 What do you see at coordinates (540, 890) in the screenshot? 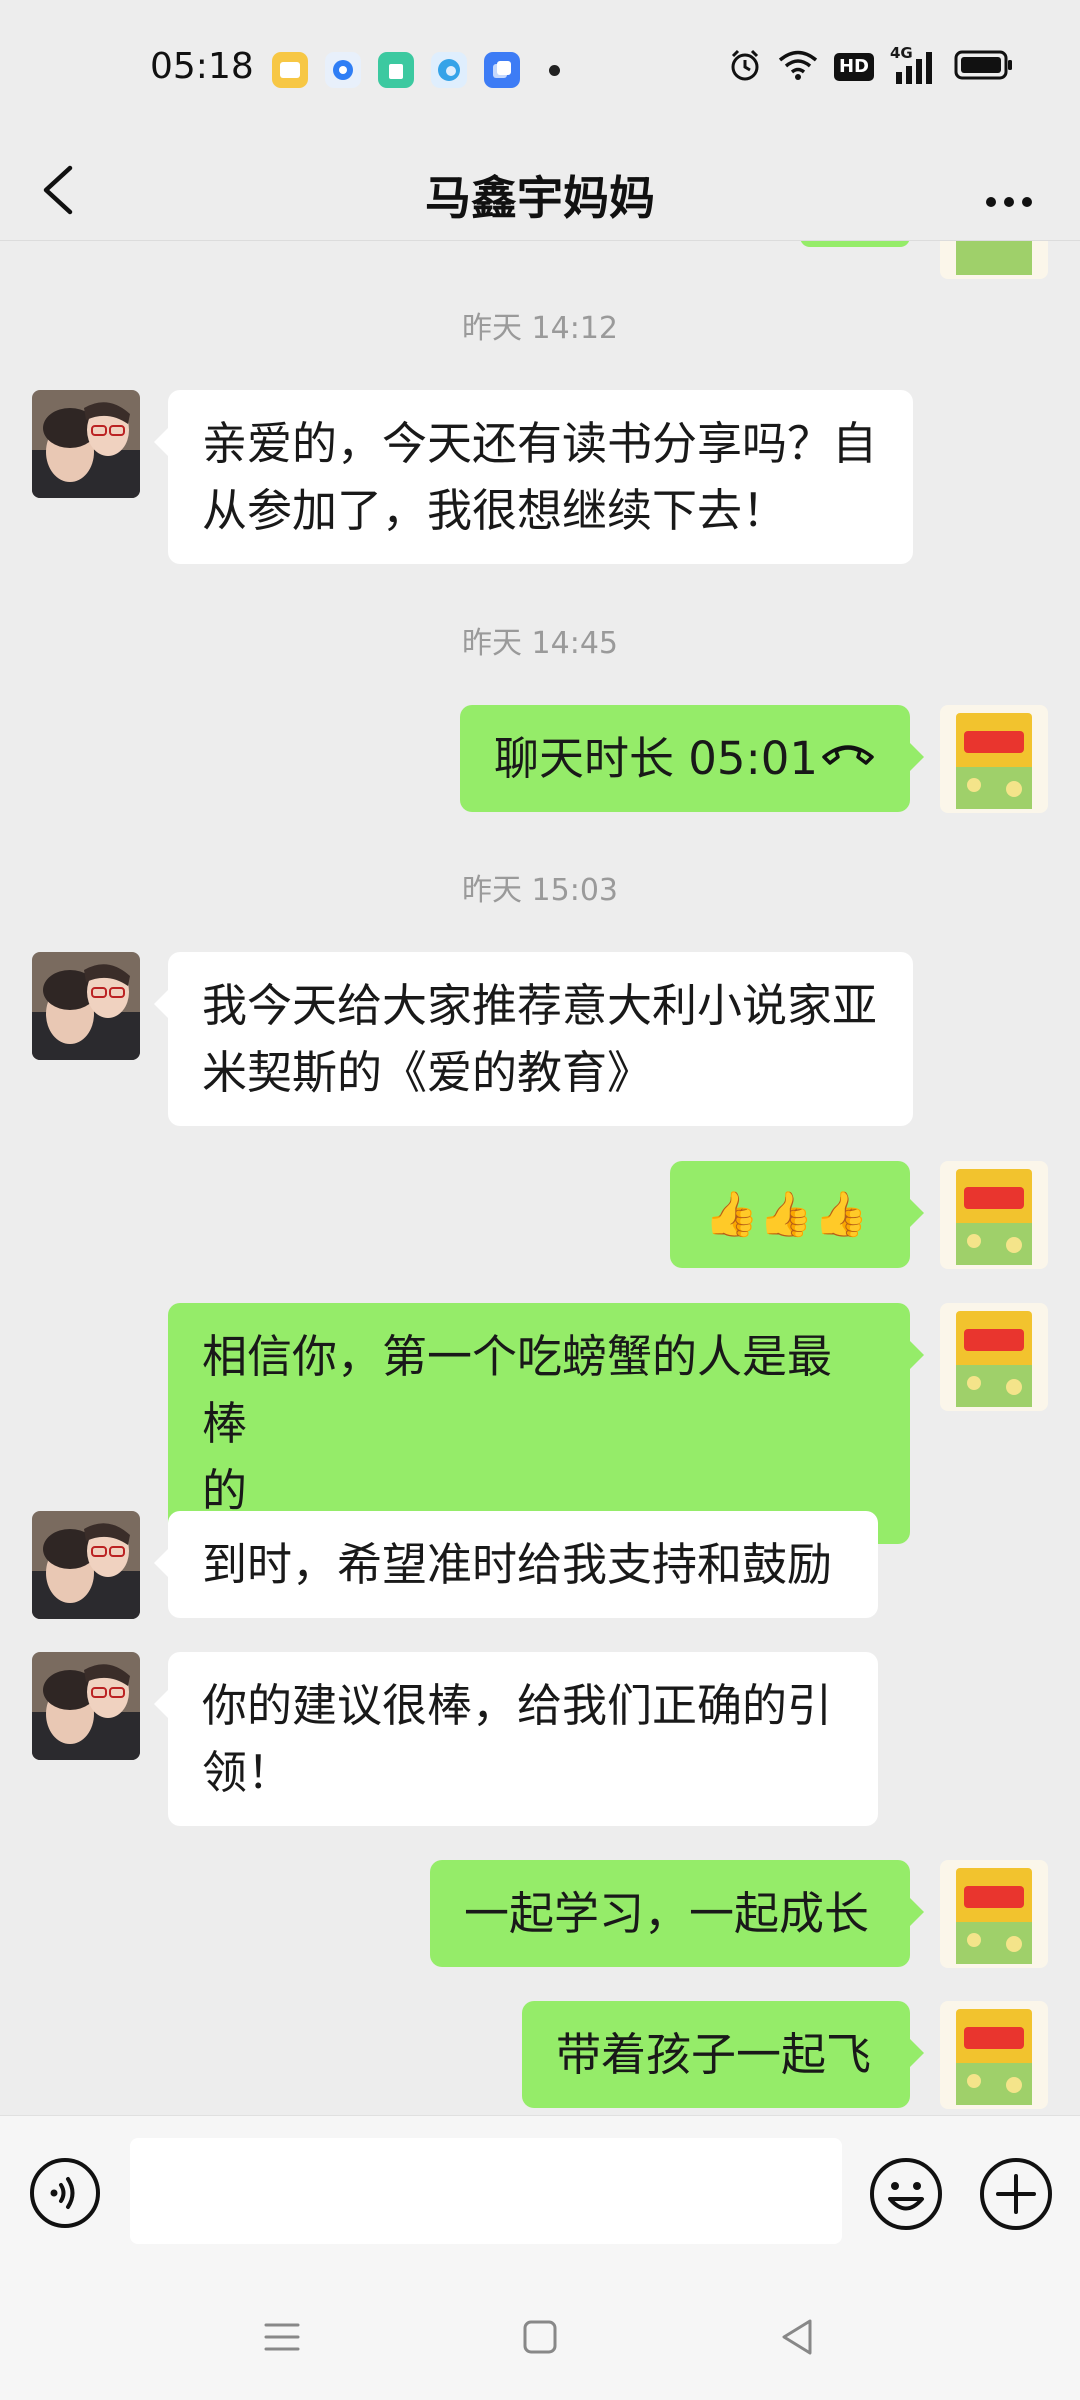
I see `timestamp: 昨天 15:03` at bounding box center [540, 890].